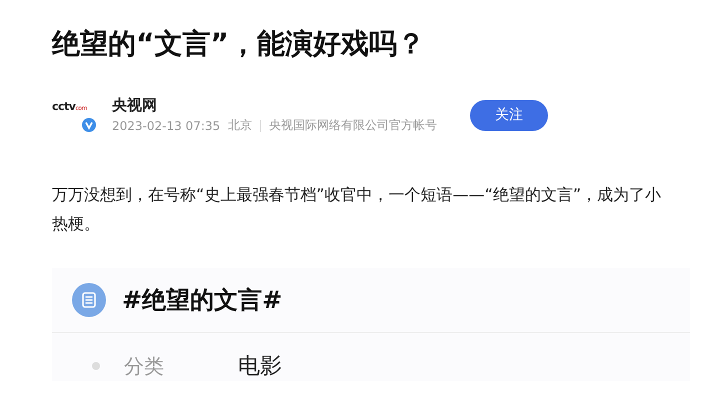  What do you see at coordinates (357, 209) in the screenshot?
I see `article-paragraph: 万万没想到，在号称“史上最强春节档”收官中，一个短语——“绝望的文言”，成为了小热梗。` at bounding box center [357, 209].